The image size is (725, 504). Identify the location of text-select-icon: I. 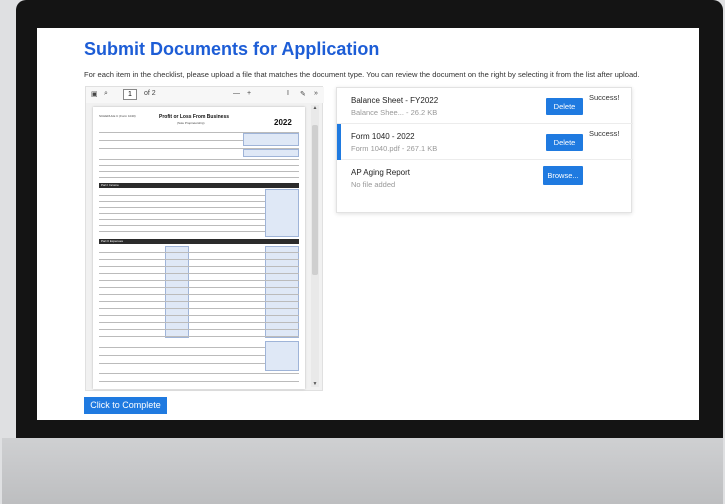
(288, 93).